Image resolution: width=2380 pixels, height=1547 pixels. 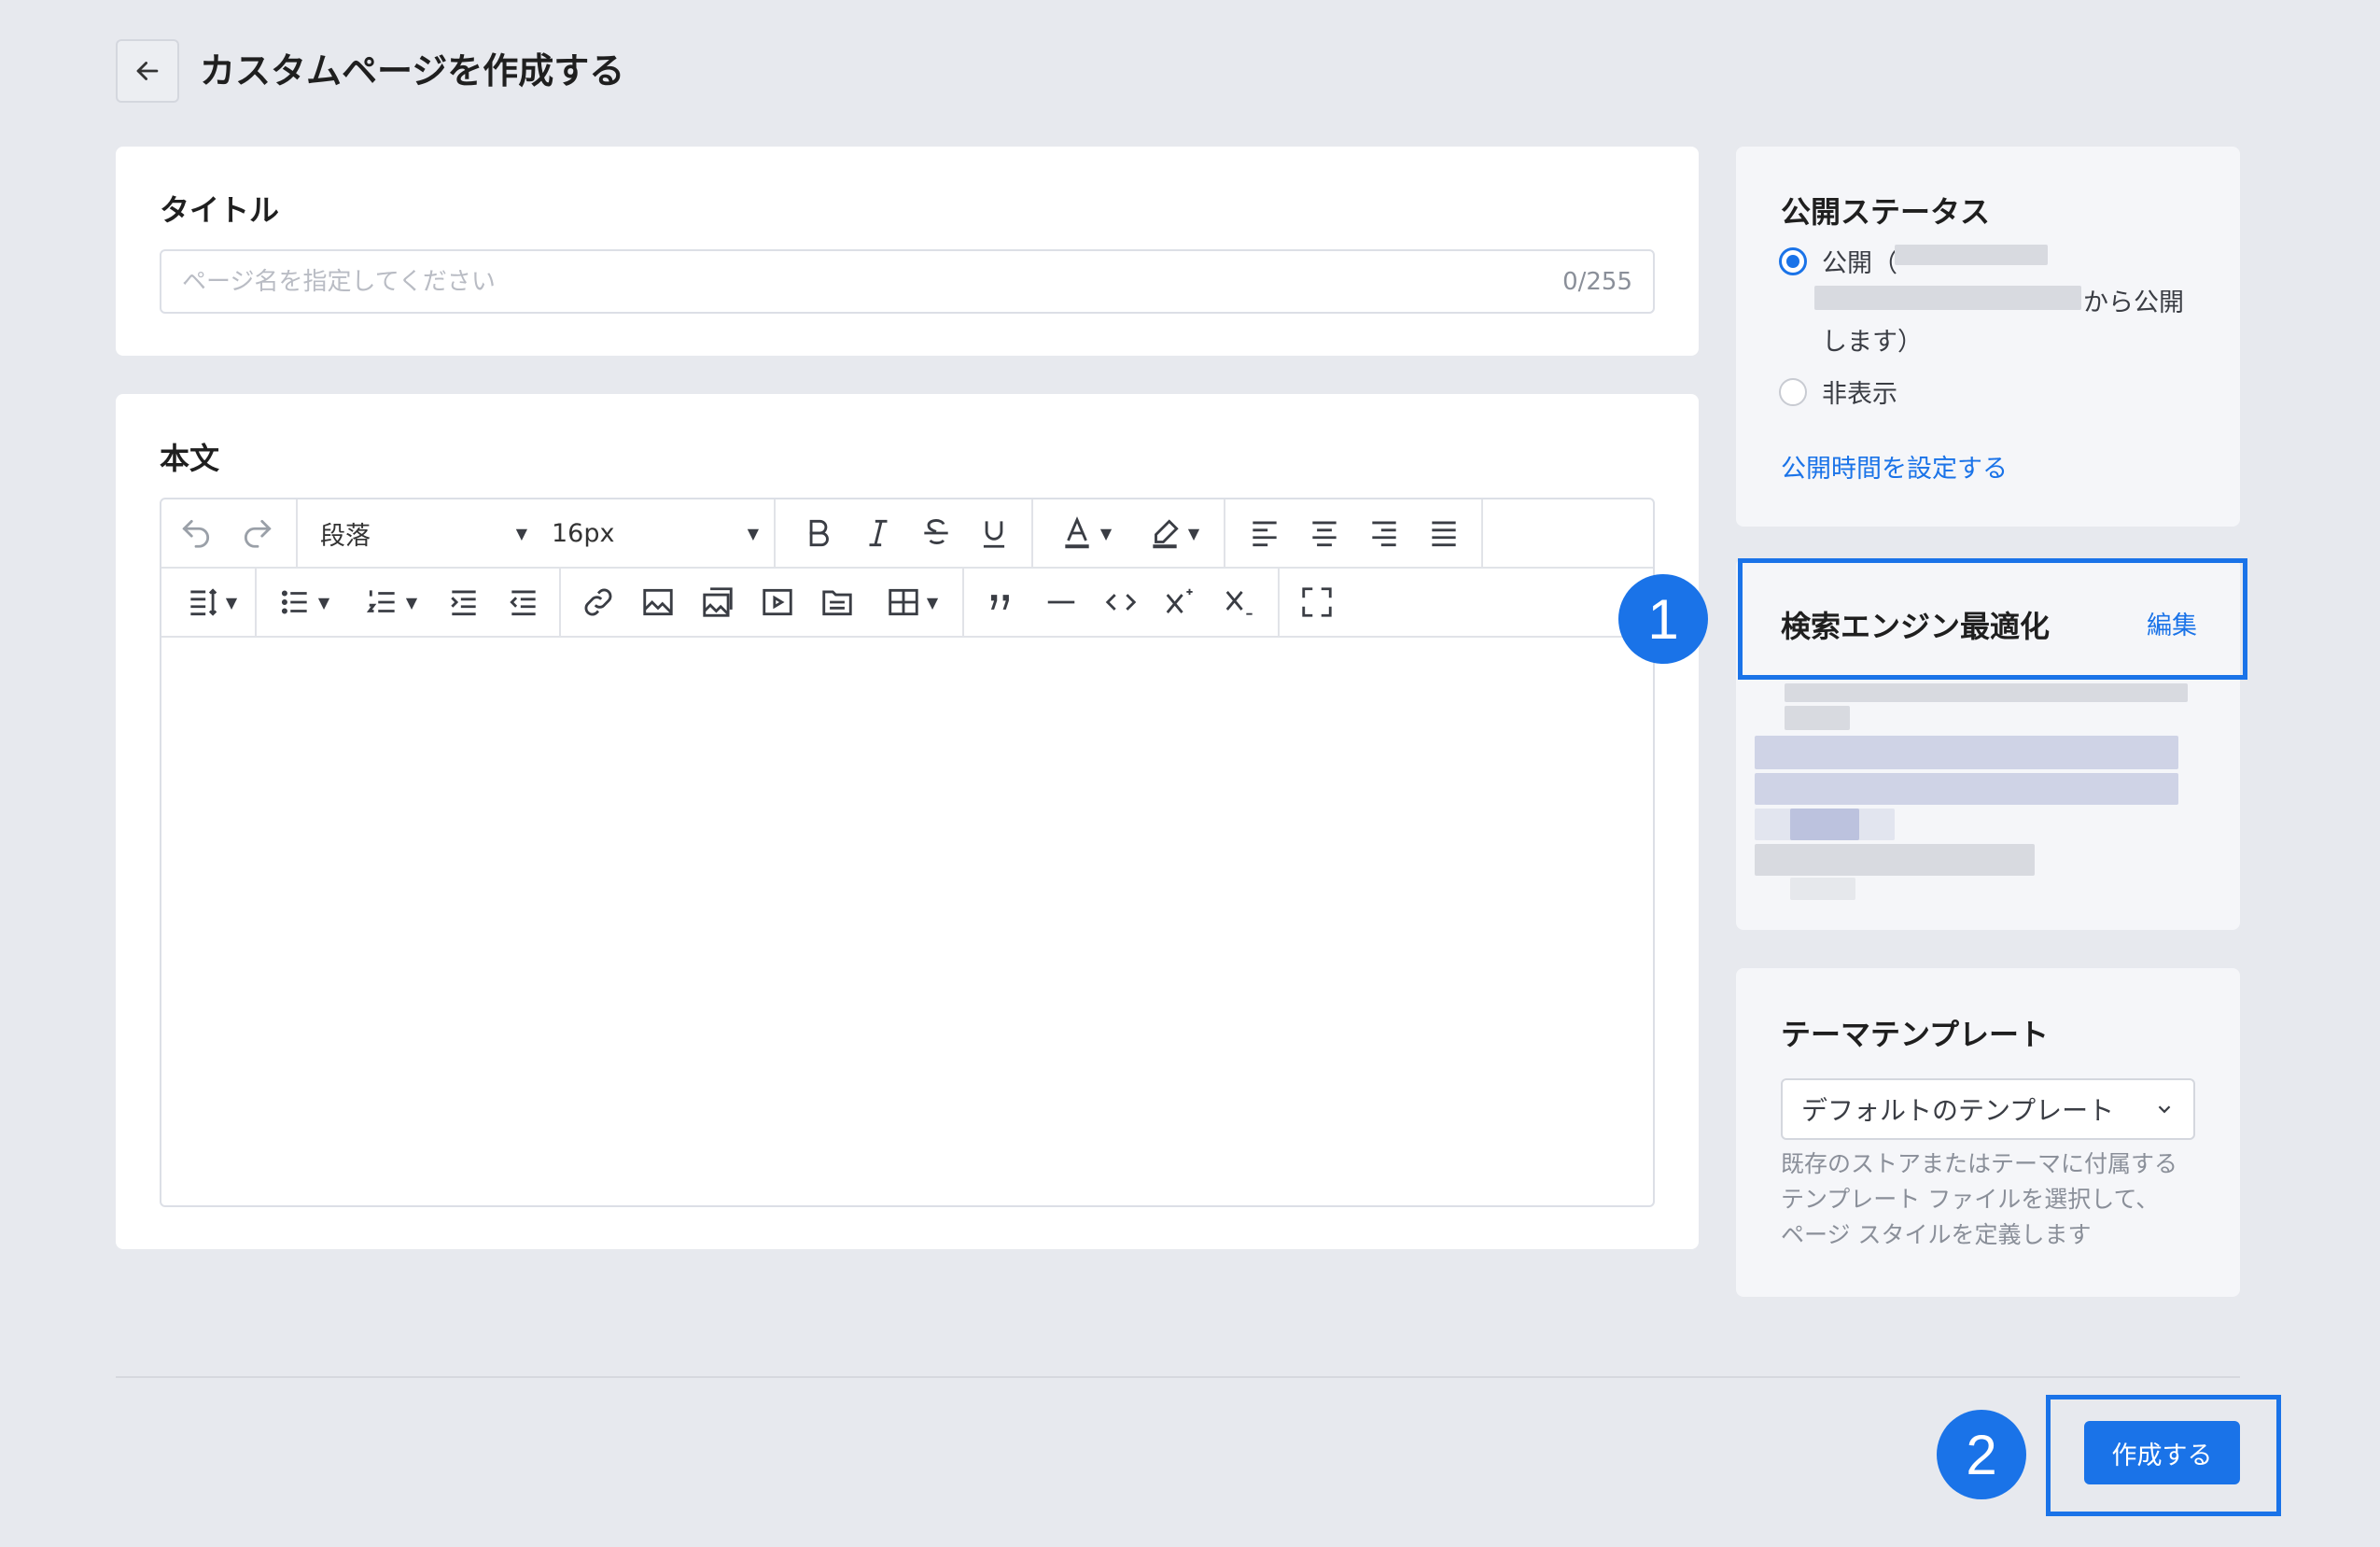 I want to click on title-label: タイトル, so click(x=220, y=210).